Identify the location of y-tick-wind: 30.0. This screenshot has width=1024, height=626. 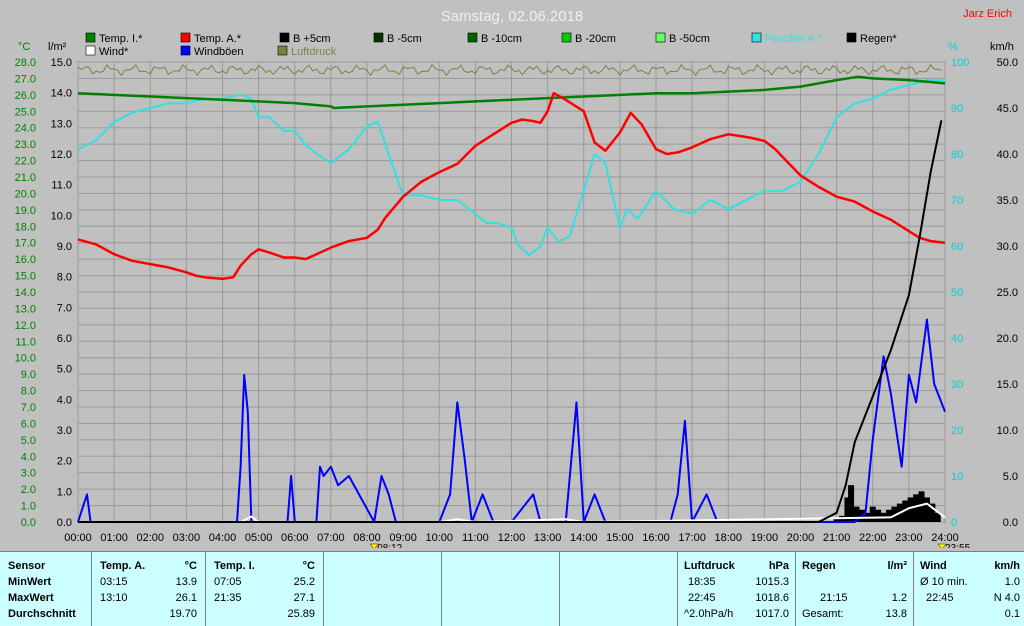
(1007, 247).